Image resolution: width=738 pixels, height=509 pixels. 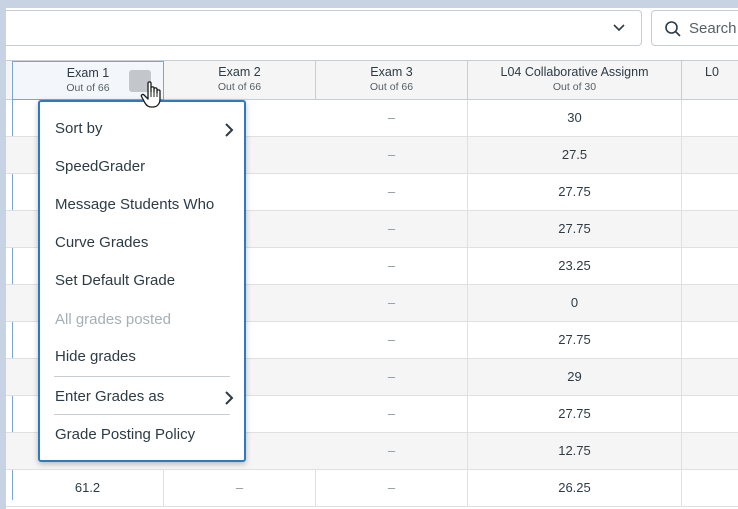 What do you see at coordinates (673, 29) in the screenshot?
I see `search-icon` at bounding box center [673, 29].